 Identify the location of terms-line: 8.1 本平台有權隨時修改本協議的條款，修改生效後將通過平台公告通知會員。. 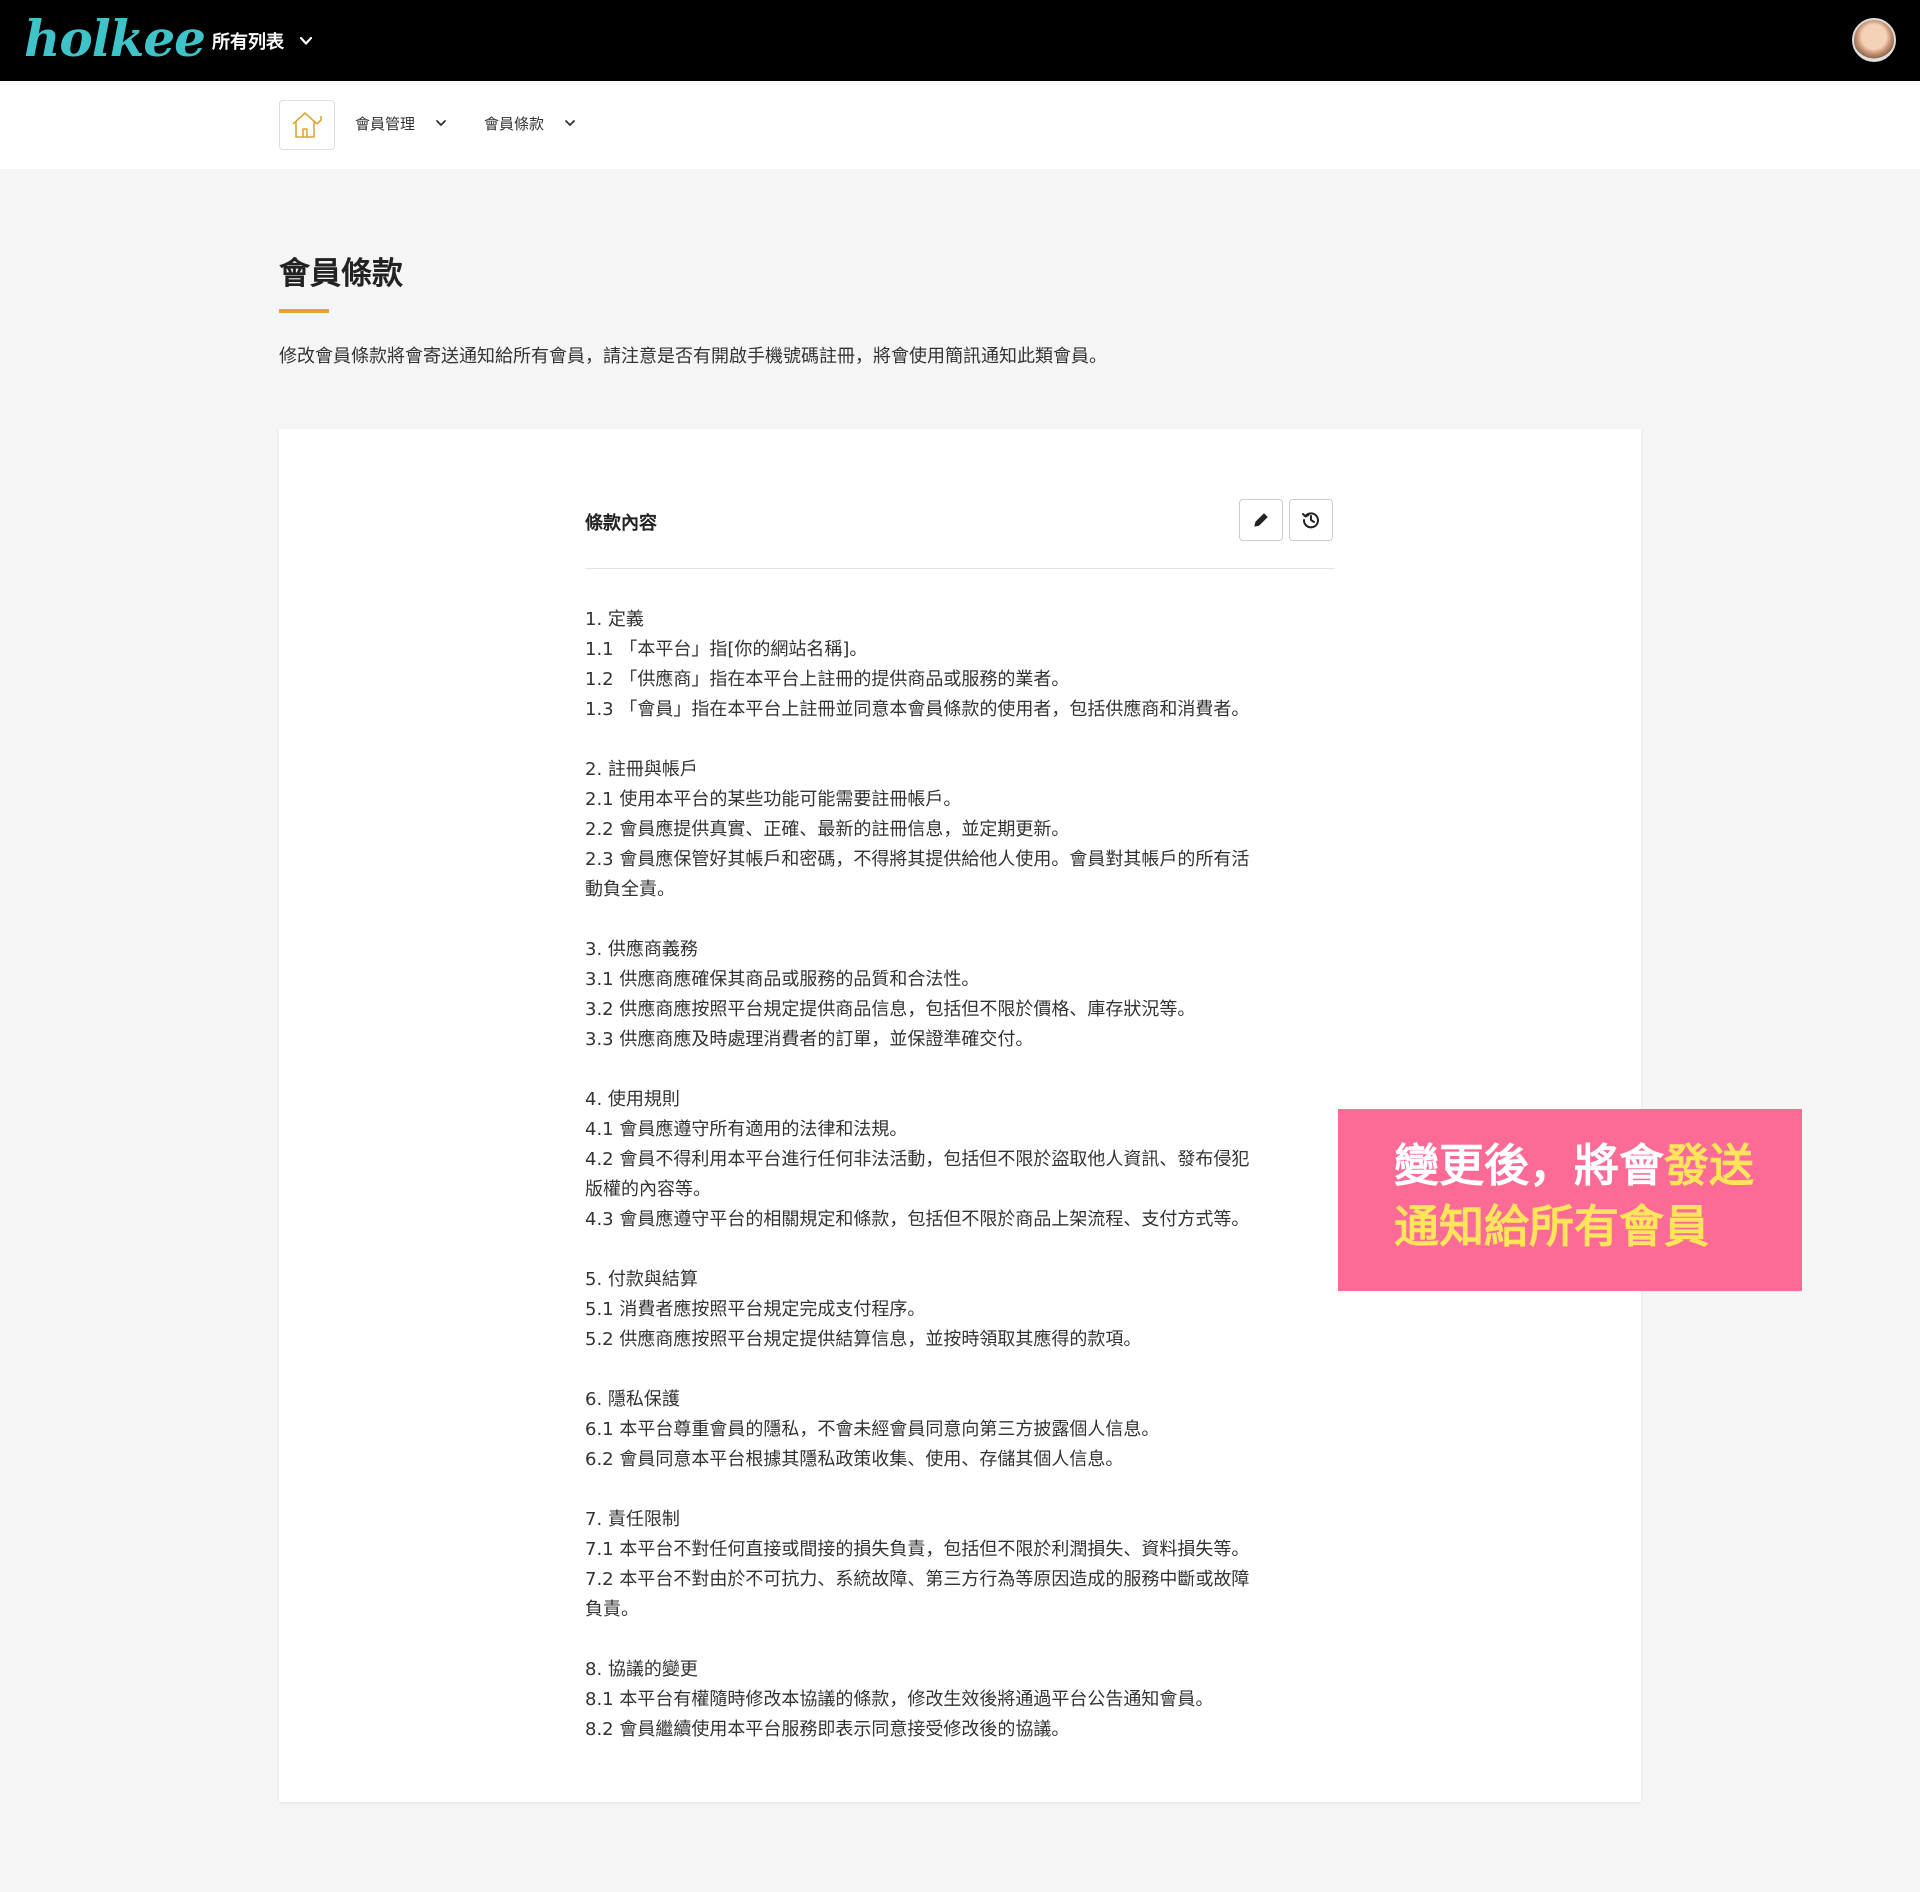
(899, 1699).